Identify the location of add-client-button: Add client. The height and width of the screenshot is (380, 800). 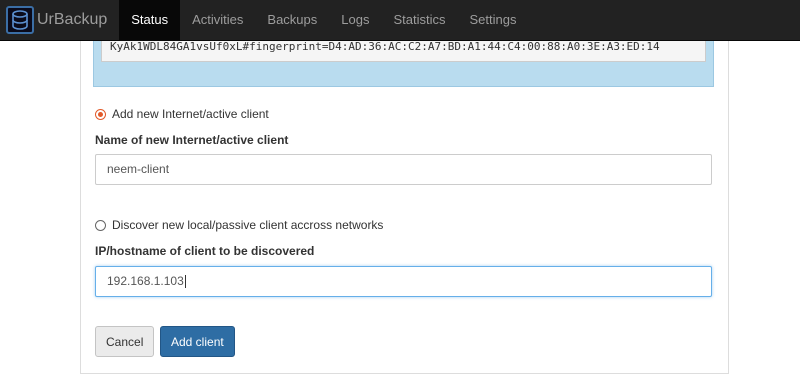
(197, 341).